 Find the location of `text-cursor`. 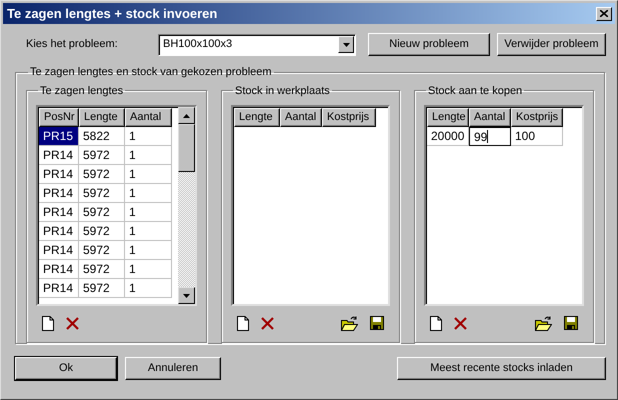

text-cursor is located at coordinates (487, 136).